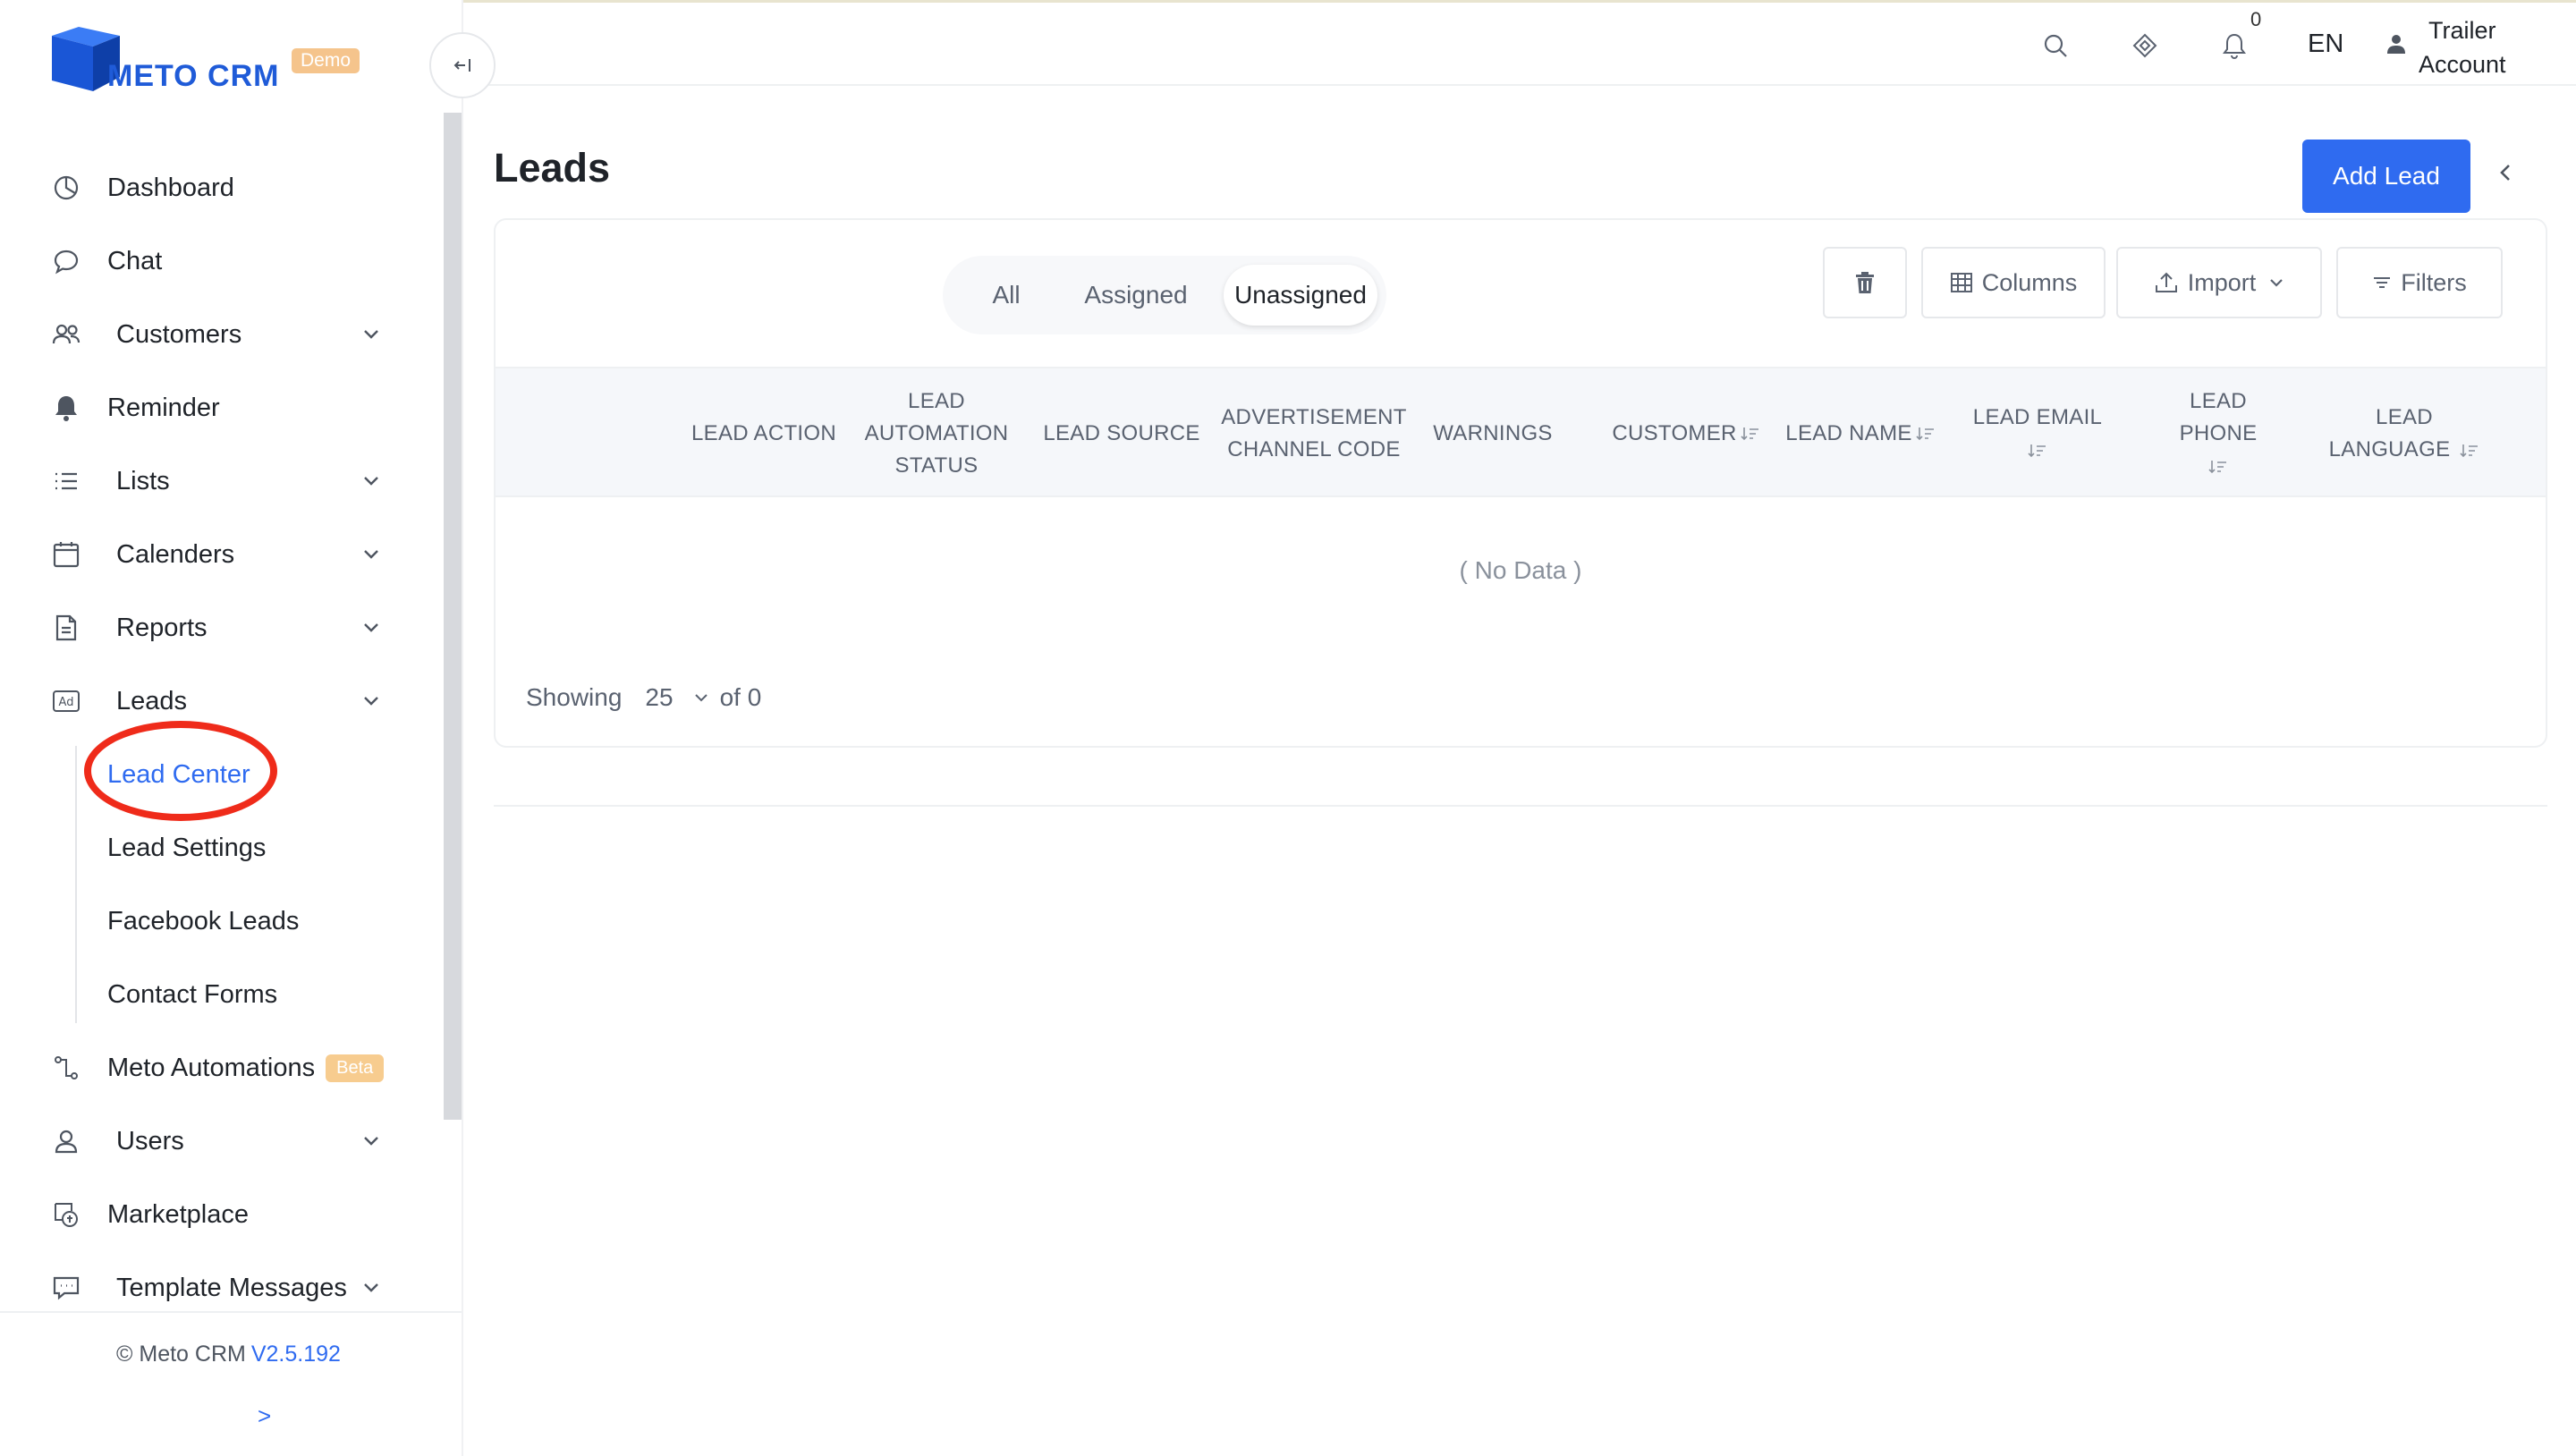 This screenshot has width=2576, height=1456. What do you see at coordinates (1136, 295) in the screenshot?
I see `tab-assigned: Assigned` at bounding box center [1136, 295].